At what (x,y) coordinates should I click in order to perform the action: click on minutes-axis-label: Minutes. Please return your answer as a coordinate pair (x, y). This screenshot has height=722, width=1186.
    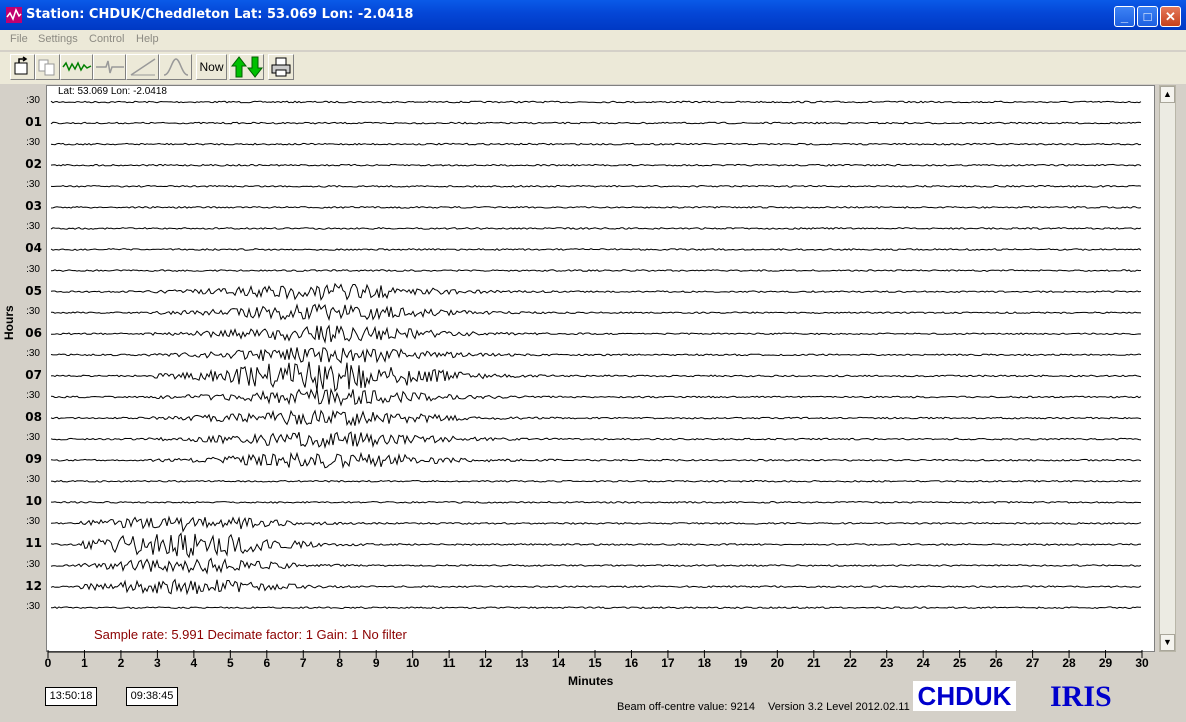
    Looking at the image, I should click on (591, 681).